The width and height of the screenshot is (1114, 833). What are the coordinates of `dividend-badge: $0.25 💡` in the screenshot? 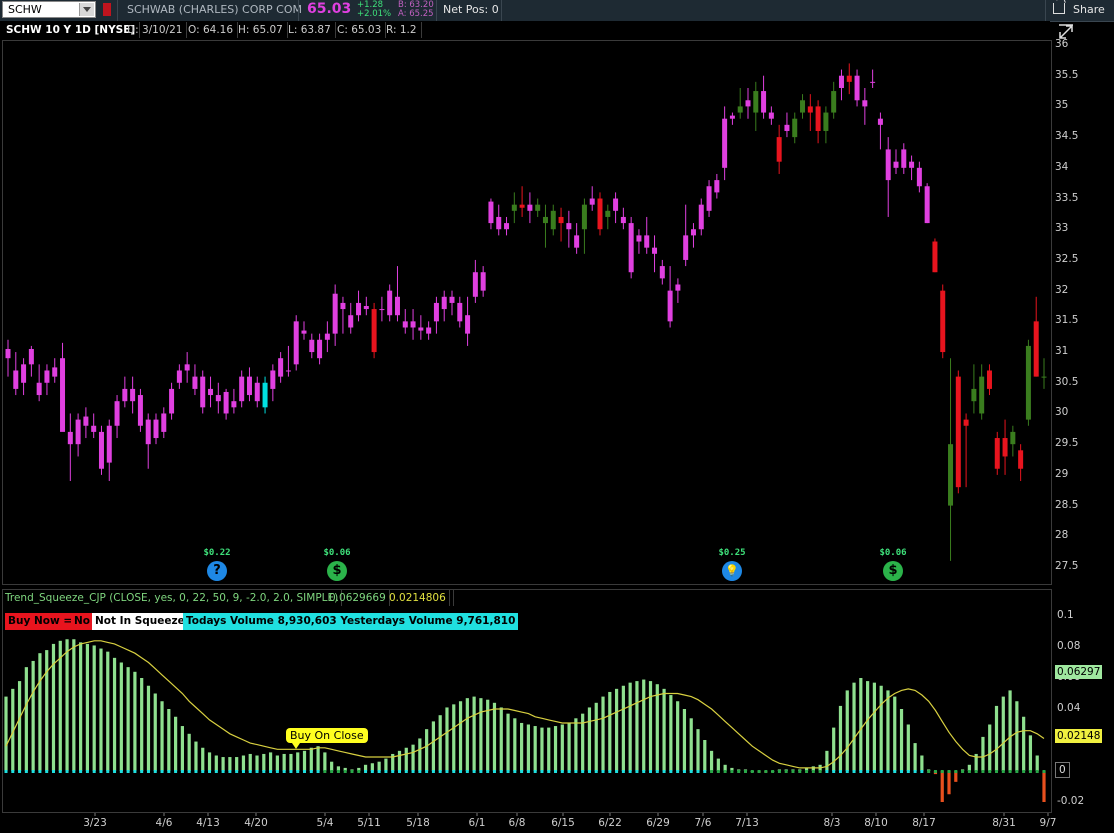 It's located at (732, 564).